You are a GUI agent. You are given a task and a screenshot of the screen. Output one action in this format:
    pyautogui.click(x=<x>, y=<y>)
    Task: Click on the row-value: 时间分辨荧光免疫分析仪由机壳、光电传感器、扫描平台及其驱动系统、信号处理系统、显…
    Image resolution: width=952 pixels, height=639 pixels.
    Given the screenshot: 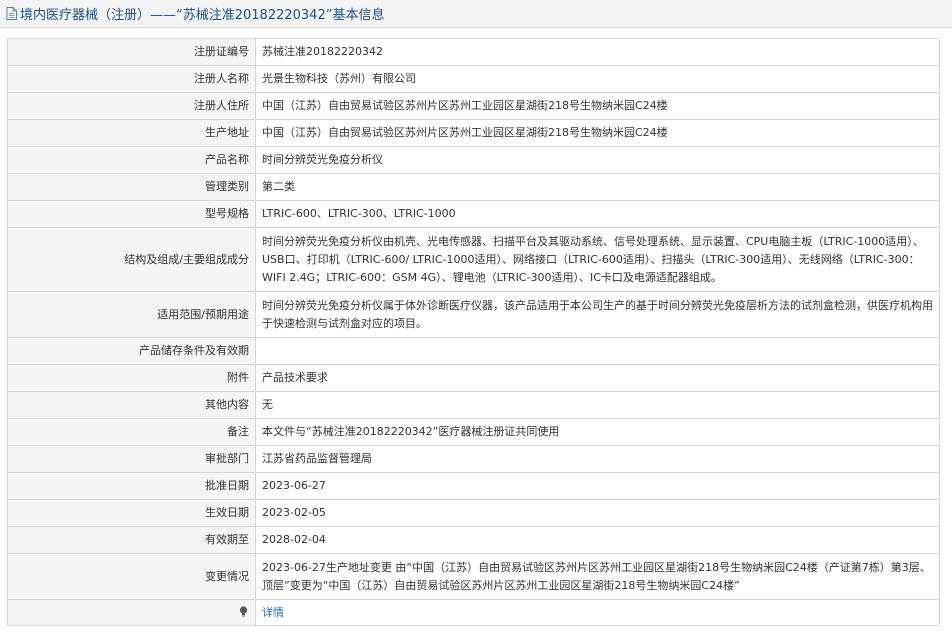 What is the action you would take?
    pyautogui.click(x=597, y=259)
    